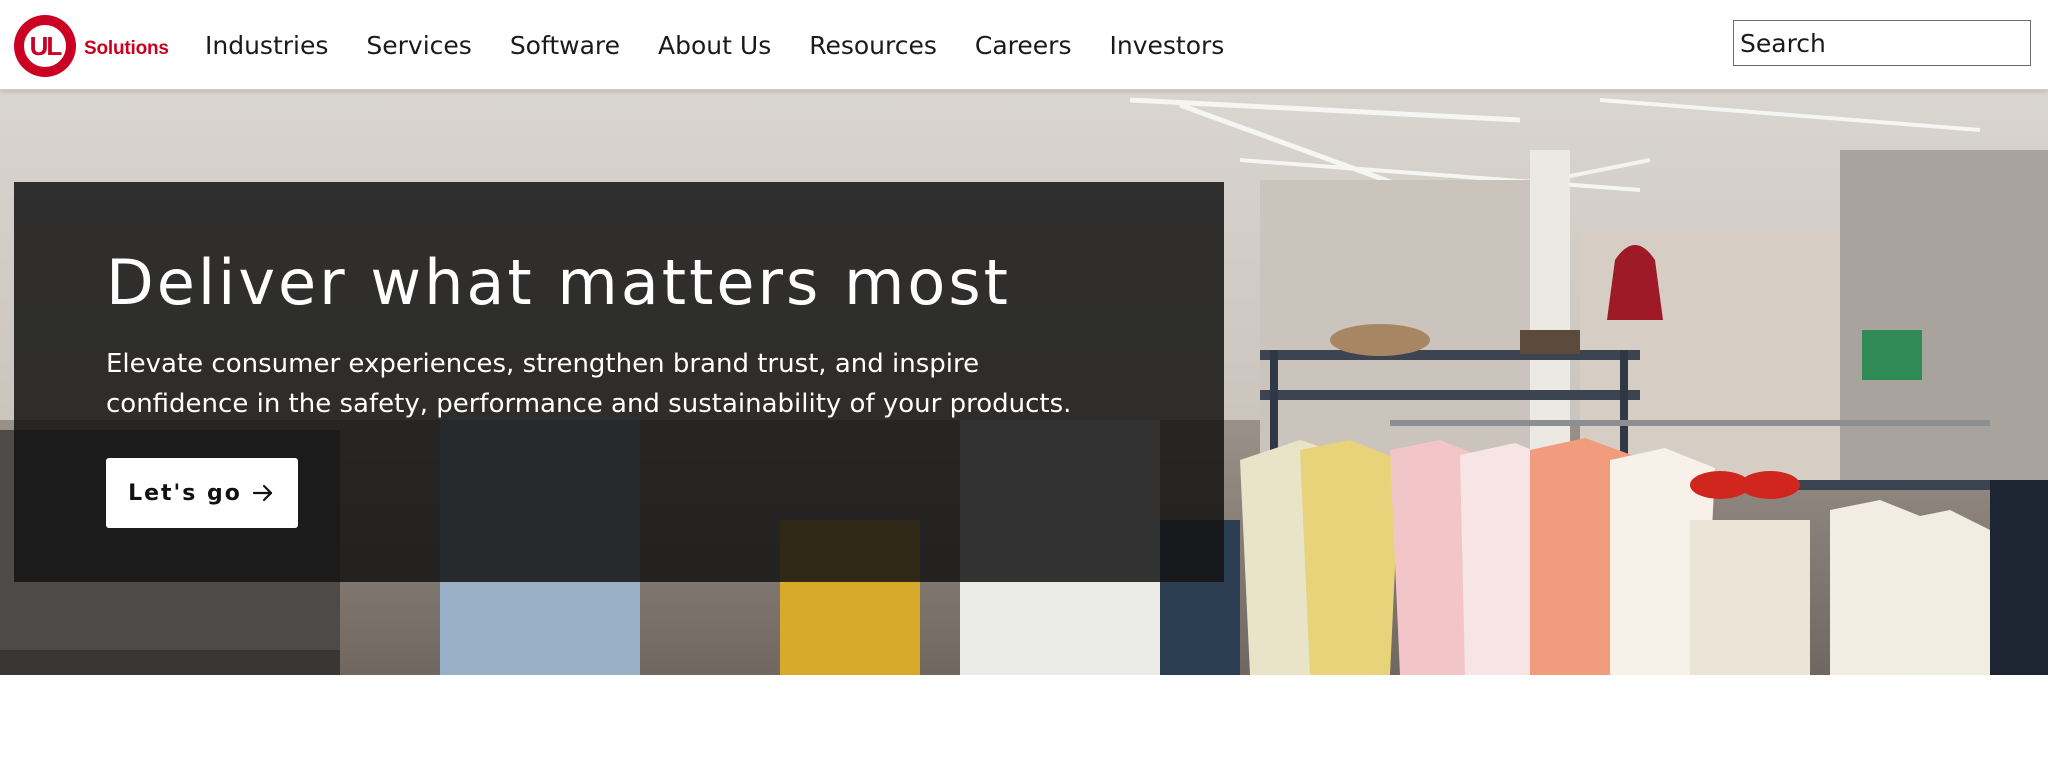 The image size is (2048, 774). What do you see at coordinates (558, 282) in the screenshot?
I see `hero-title: Deliver what matters most` at bounding box center [558, 282].